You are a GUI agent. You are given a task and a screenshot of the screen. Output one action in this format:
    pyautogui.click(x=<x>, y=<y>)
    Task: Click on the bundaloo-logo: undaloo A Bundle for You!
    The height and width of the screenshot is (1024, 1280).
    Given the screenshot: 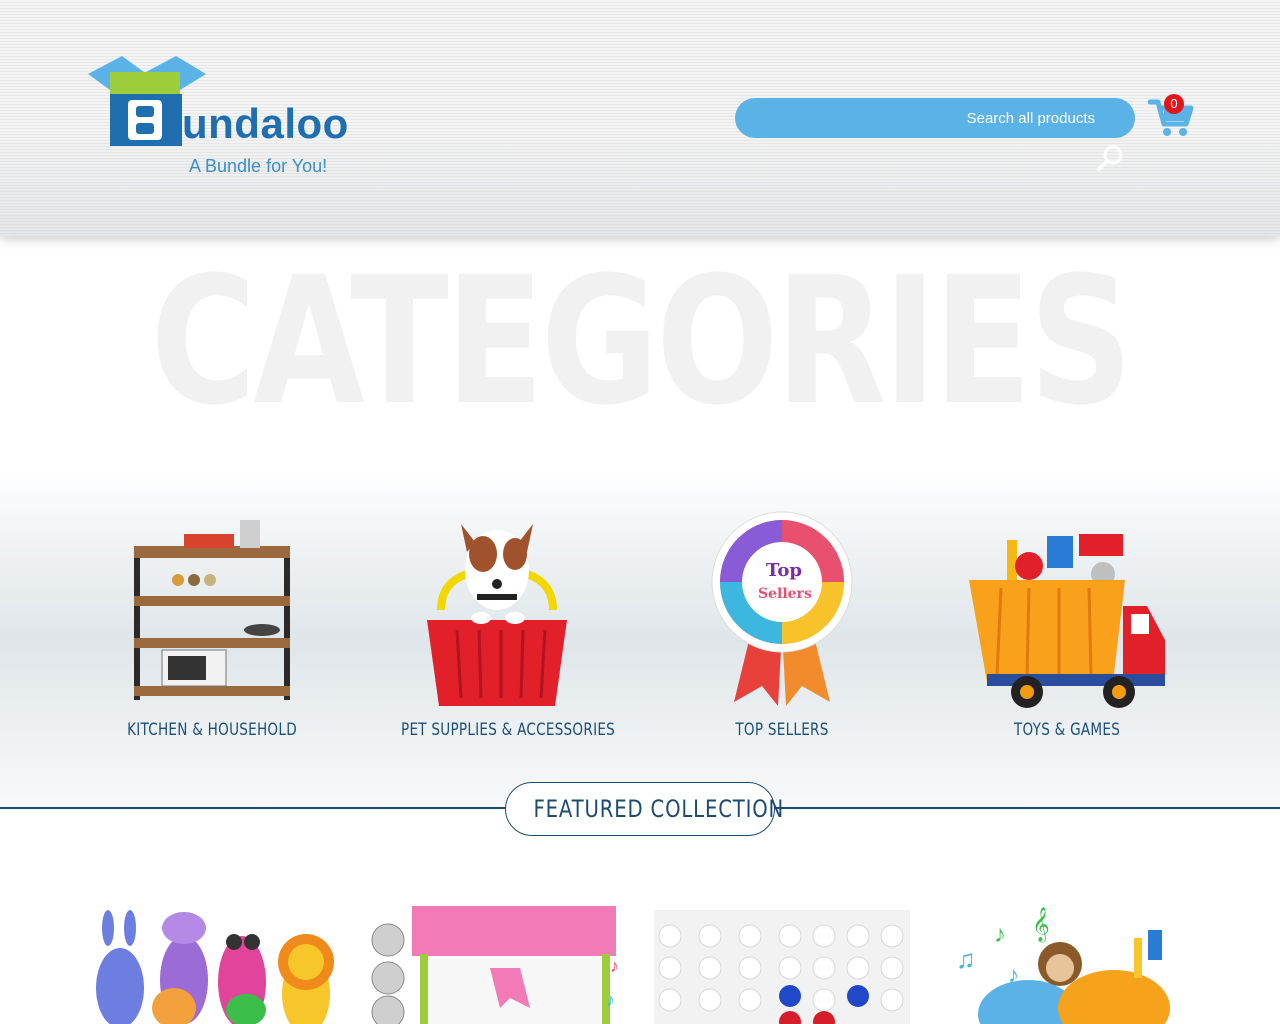 What is the action you would take?
    pyautogui.click(x=217, y=117)
    